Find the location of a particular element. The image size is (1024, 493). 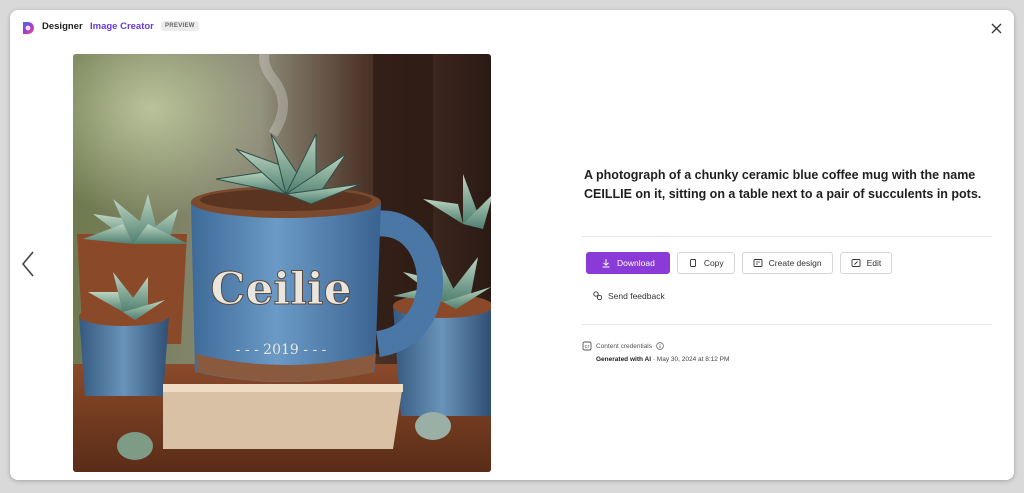

create-design-button: Create design is located at coordinates (787, 263).